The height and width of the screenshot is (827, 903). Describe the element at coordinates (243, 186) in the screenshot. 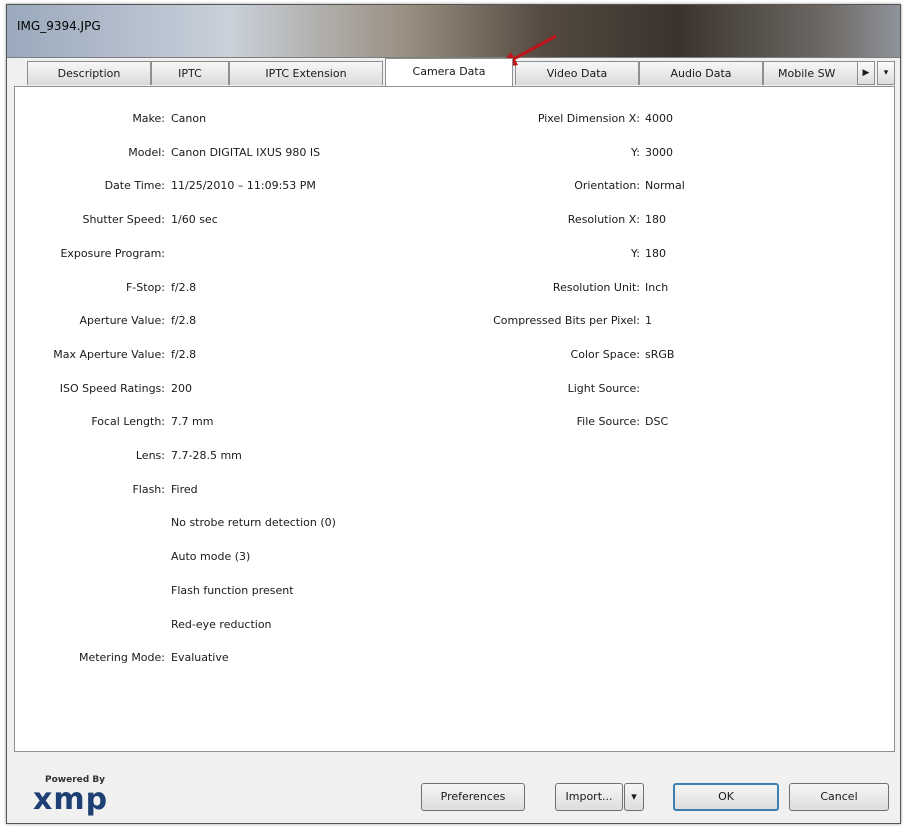

I see `field-value: 11/25/2010 – 11:09:53 PM` at that location.